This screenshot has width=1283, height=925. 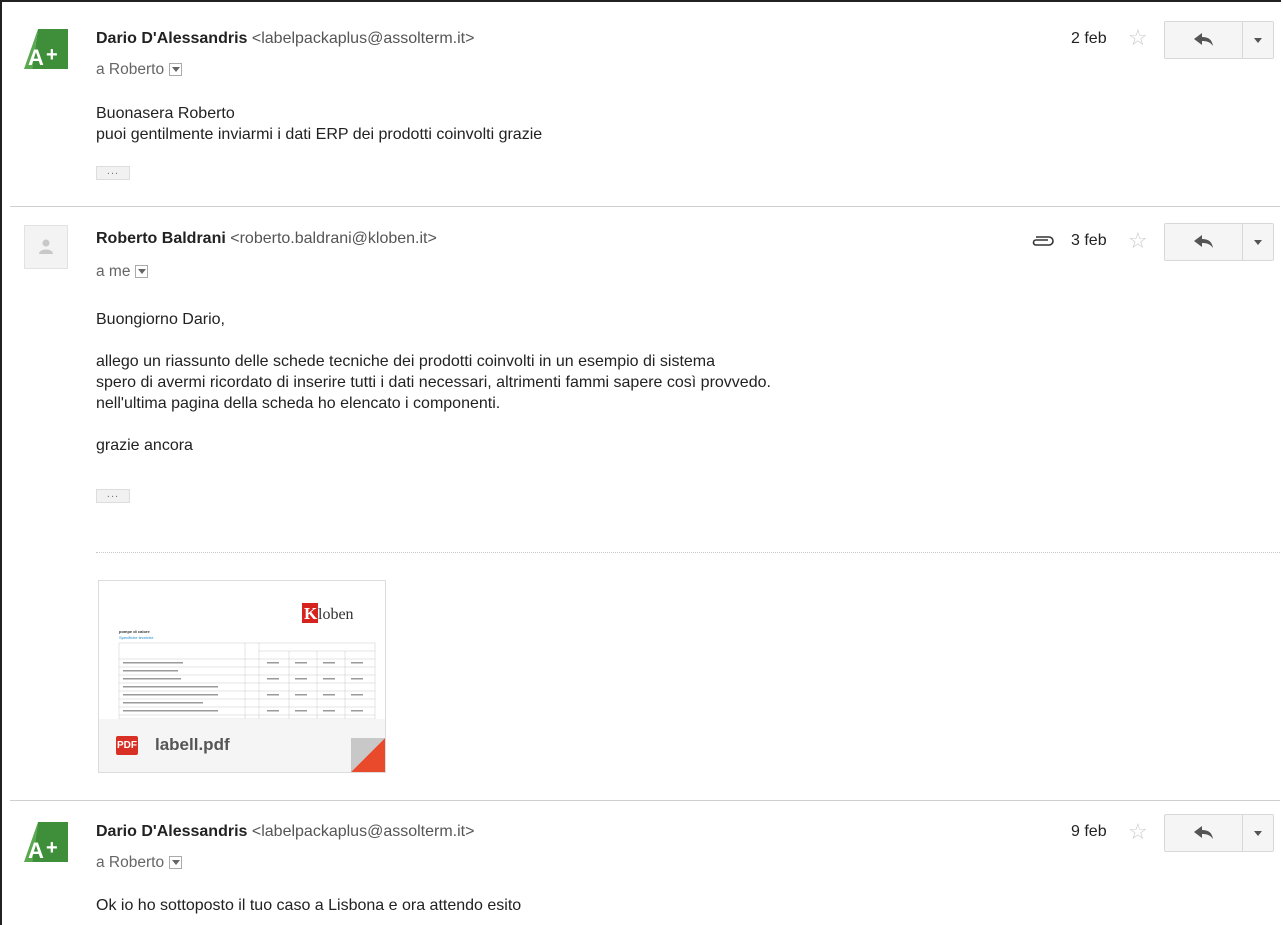 I want to click on body-line: grazie ancora, so click(x=144, y=445).